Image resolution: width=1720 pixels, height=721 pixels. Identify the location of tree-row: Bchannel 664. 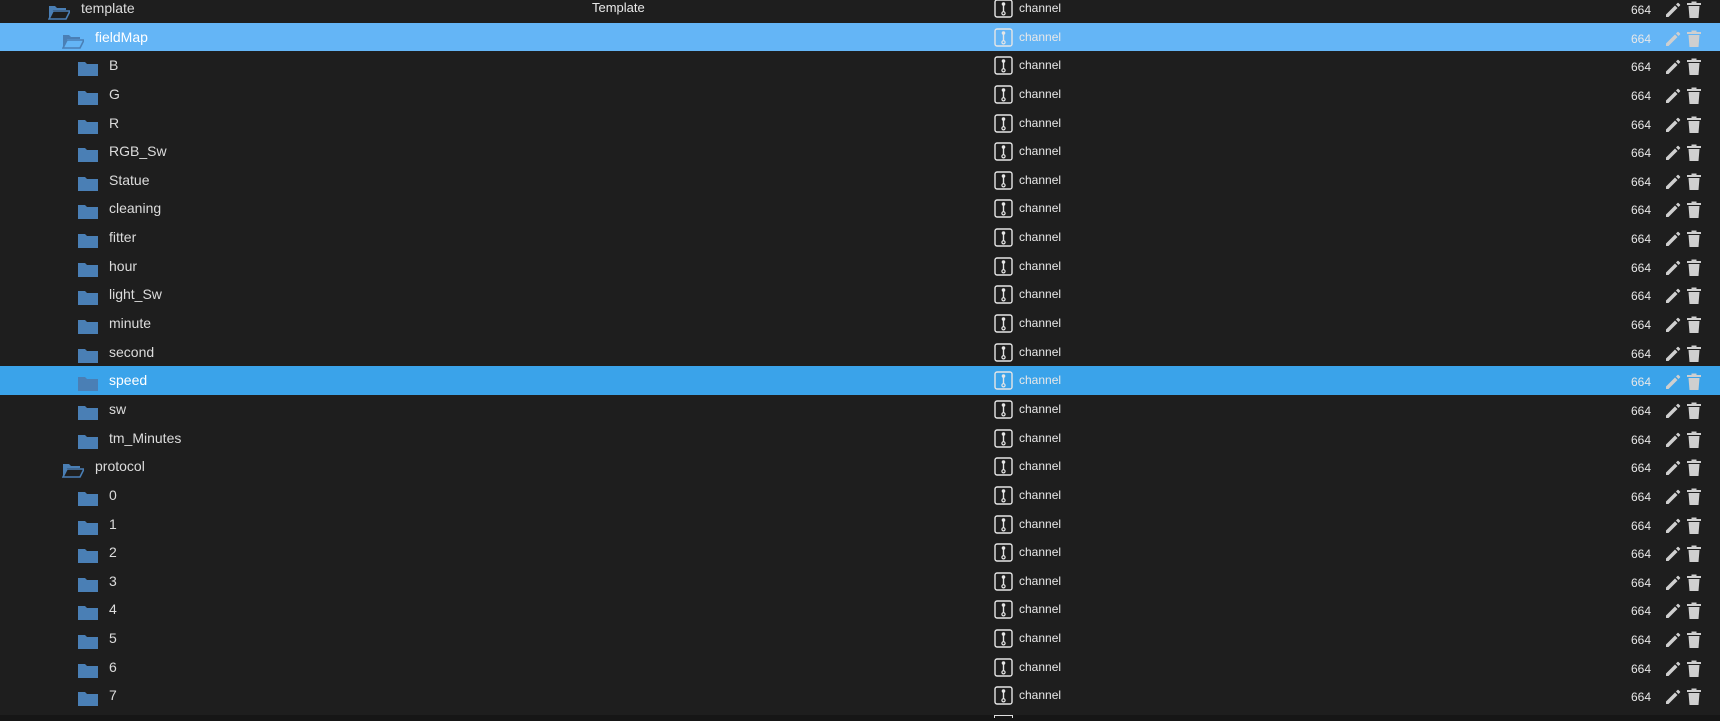
(860, 65).